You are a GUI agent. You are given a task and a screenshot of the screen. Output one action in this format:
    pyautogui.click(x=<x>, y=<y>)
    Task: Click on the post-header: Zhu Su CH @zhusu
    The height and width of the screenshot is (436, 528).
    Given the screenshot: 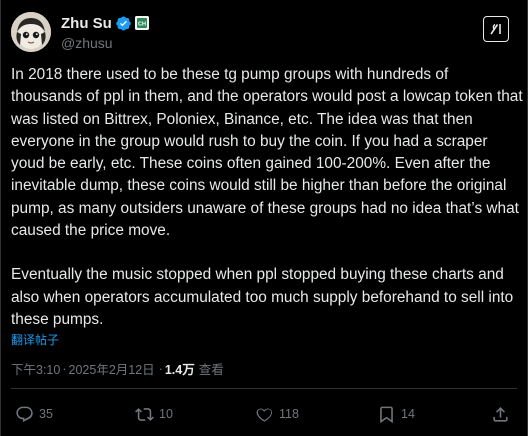 What is the action you would take?
    pyautogui.click(x=80, y=32)
    